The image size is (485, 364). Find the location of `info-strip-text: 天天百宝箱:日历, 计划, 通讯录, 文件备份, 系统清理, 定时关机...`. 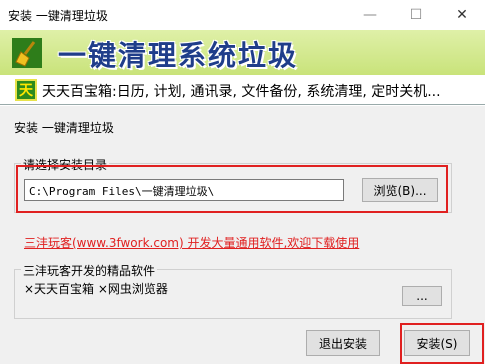

info-strip-text: 天天百宝箱:日历, 计划, 通讯录, 文件备份, 系统清理, 定时关机... is located at coordinates (241, 92).